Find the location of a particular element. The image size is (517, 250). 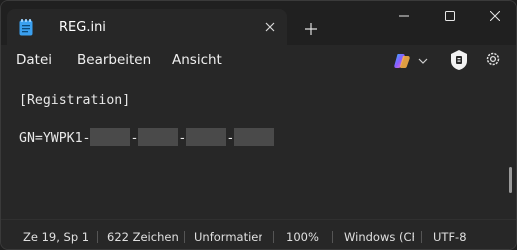

copilot-badge-icon is located at coordinates (459, 60).